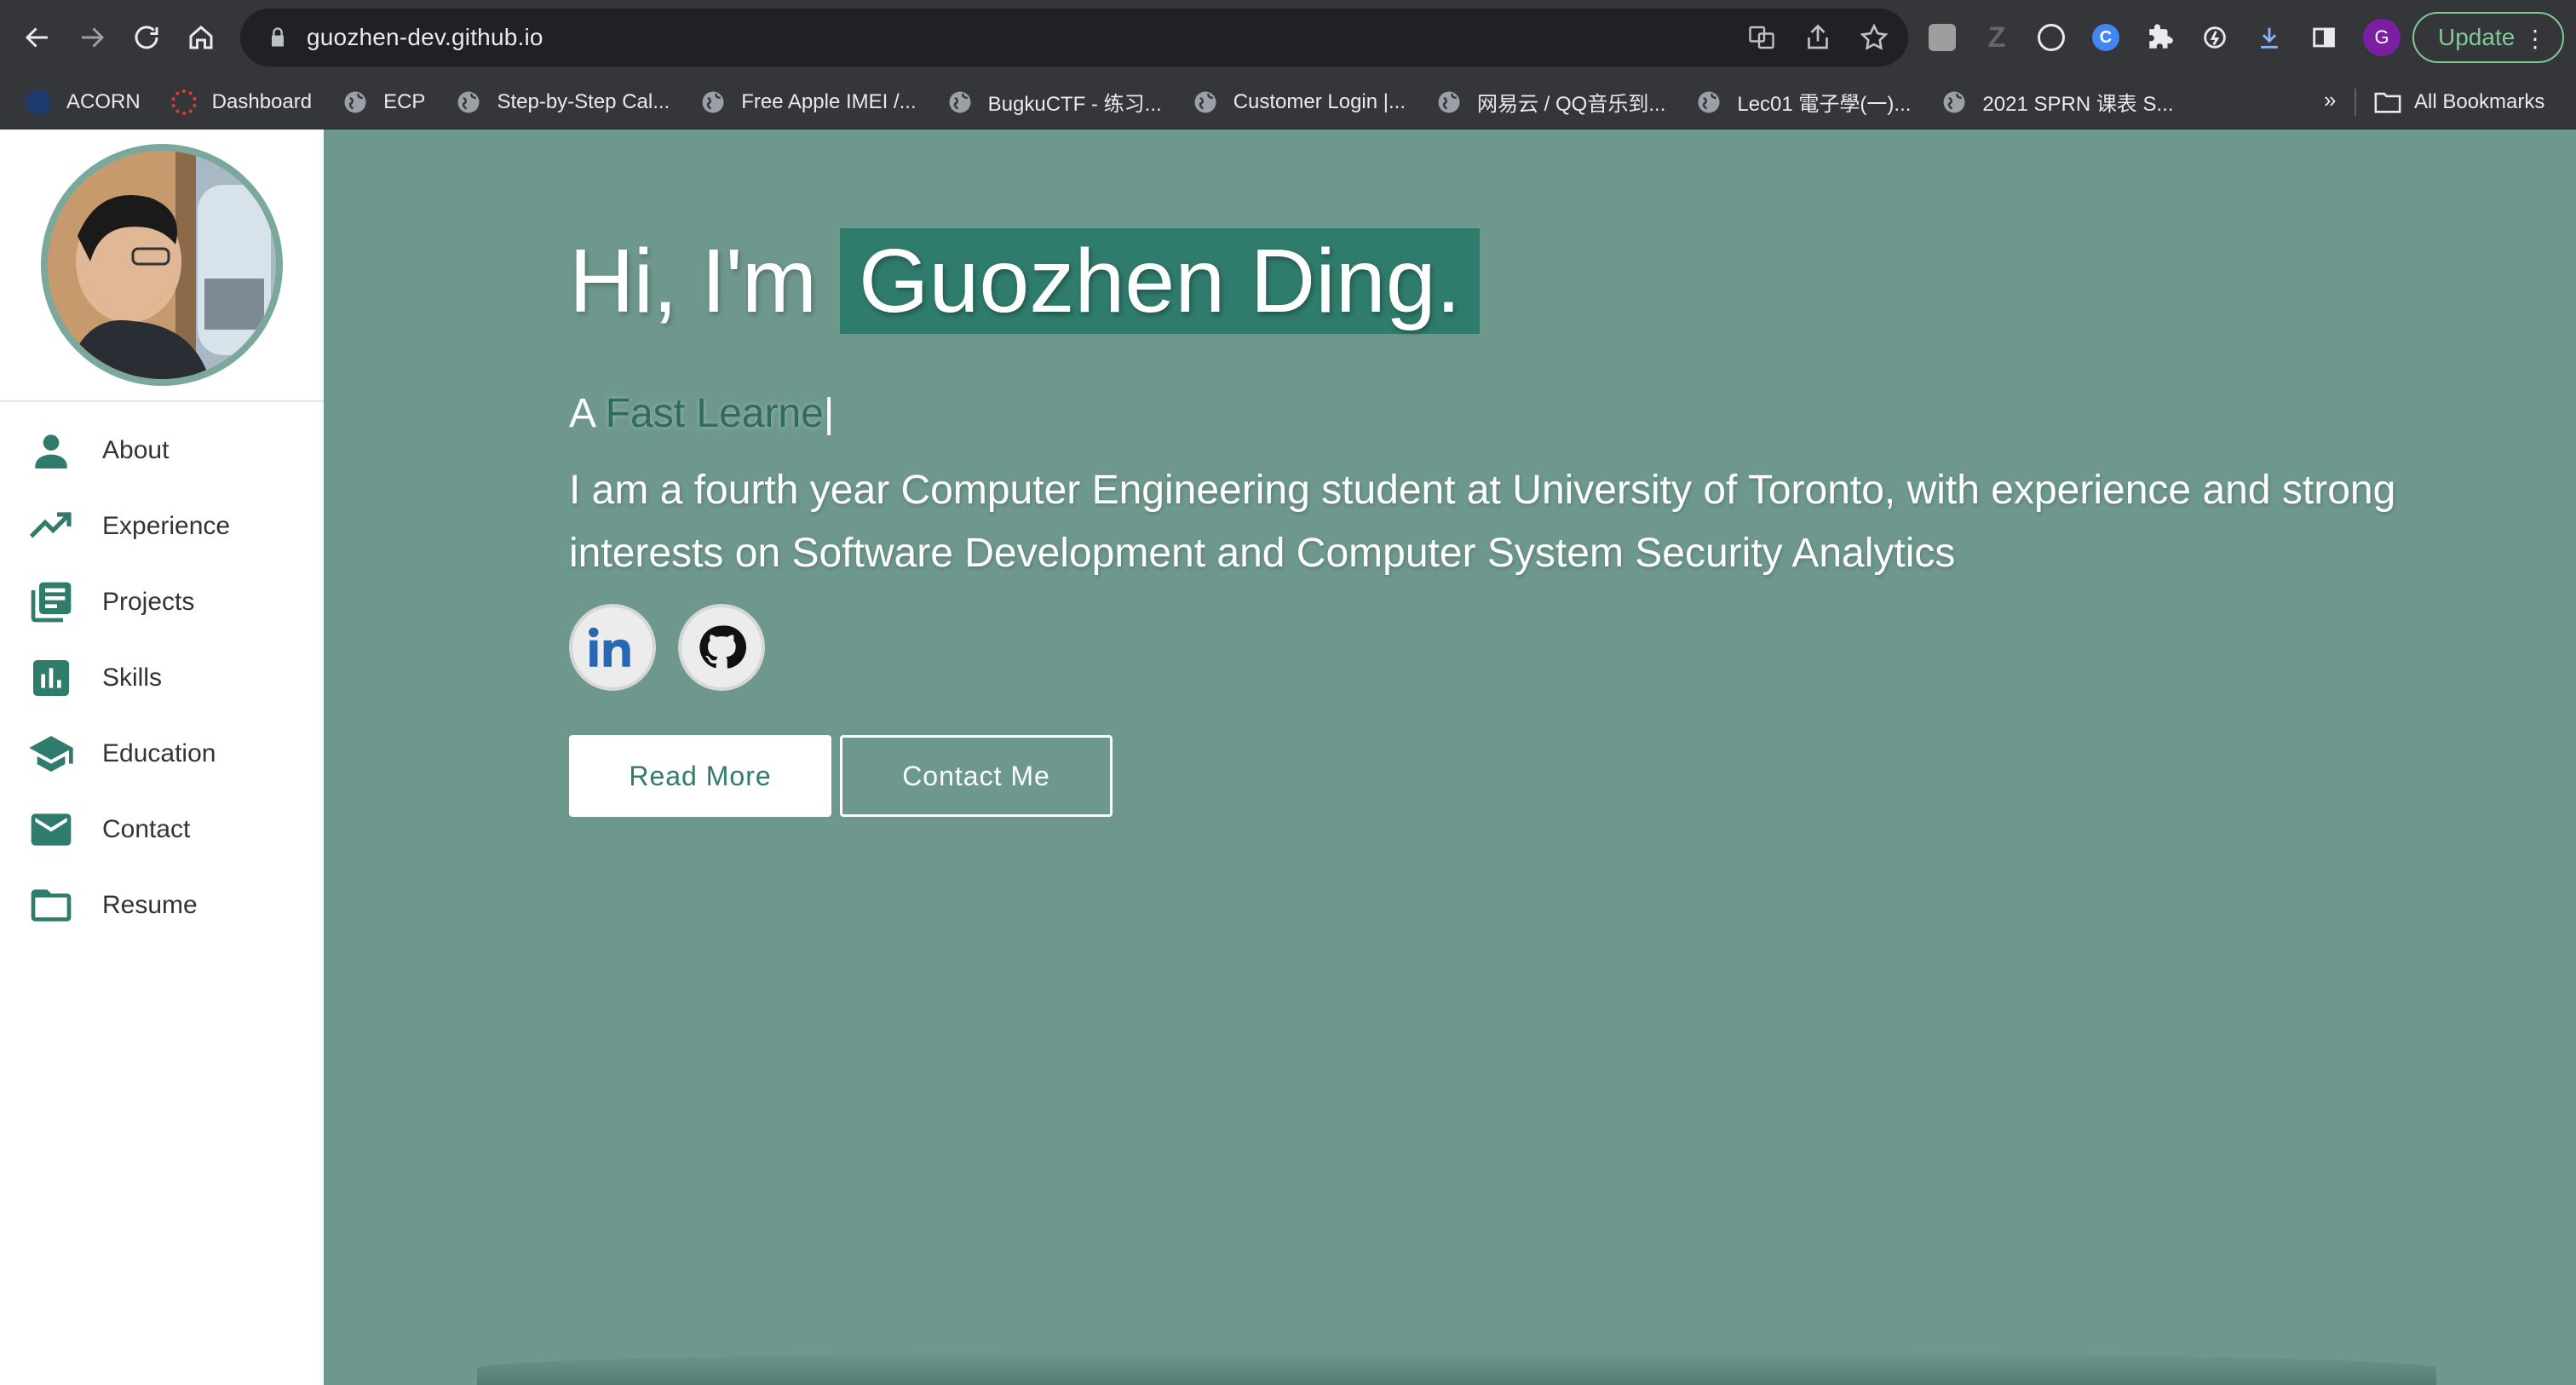 Image resolution: width=2576 pixels, height=1385 pixels. Describe the element at coordinates (133, 678) in the screenshot. I see `sidebar-item-label: Skills` at that location.